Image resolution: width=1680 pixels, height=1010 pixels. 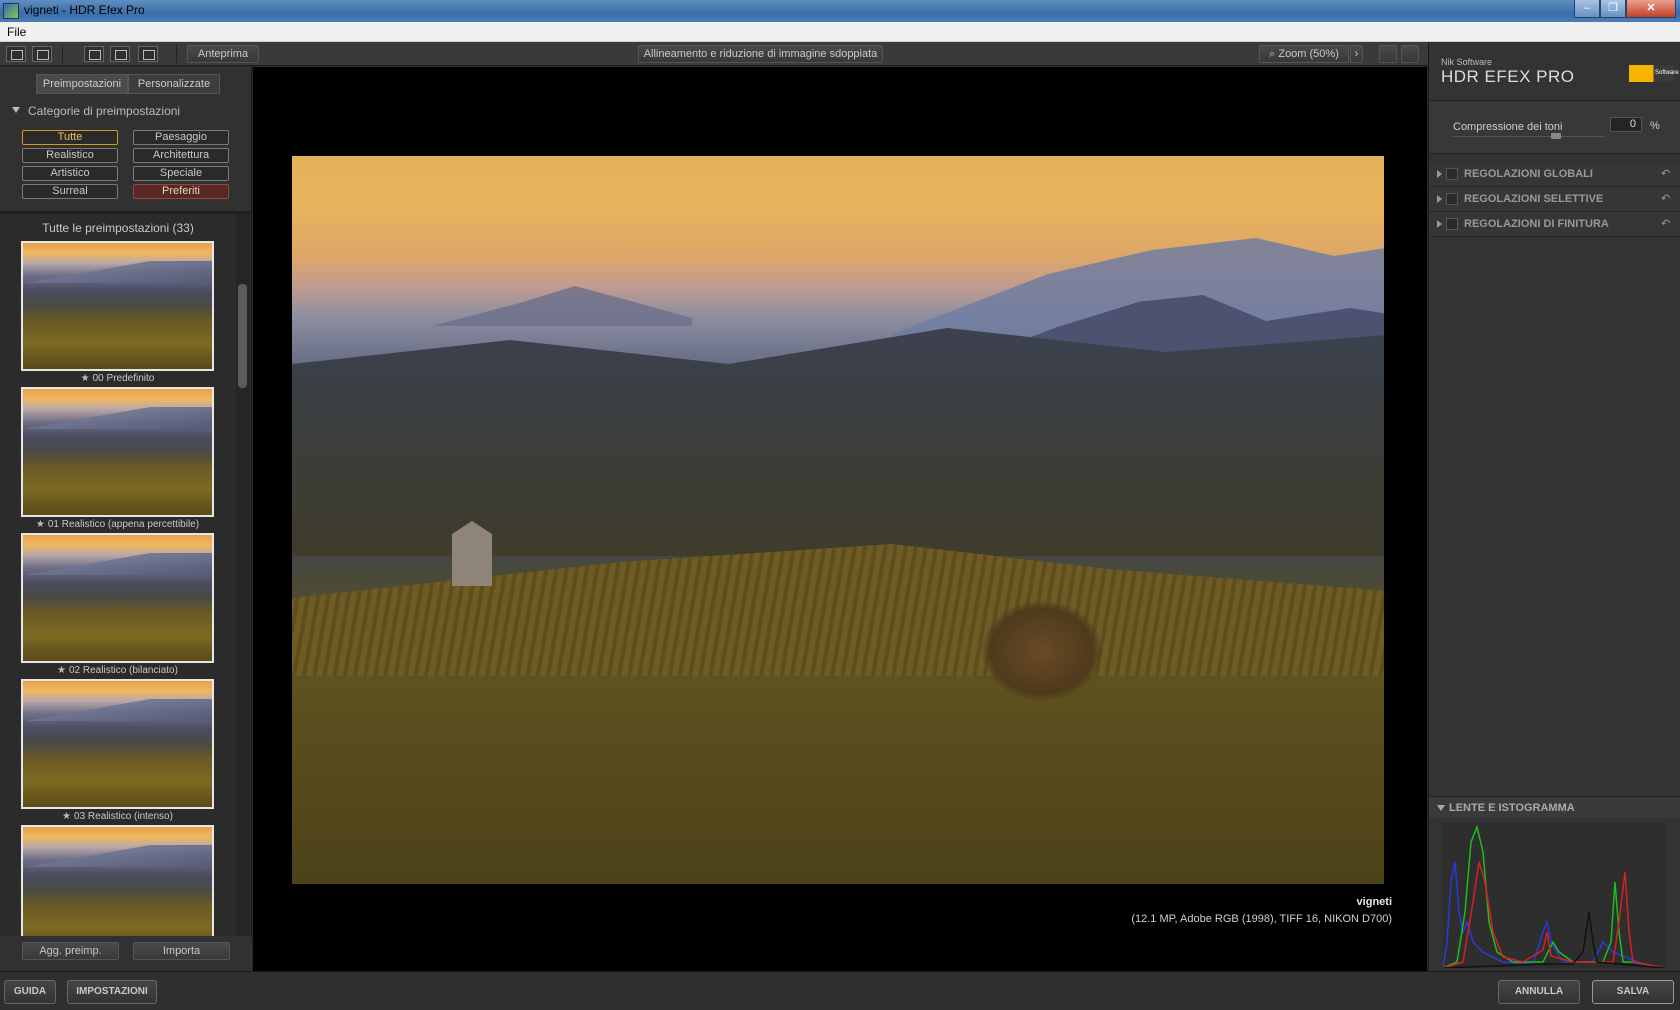 What do you see at coordinates (1655, 126) in the screenshot?
I see `compression-unit: %` at bounding box center [1655, 126].